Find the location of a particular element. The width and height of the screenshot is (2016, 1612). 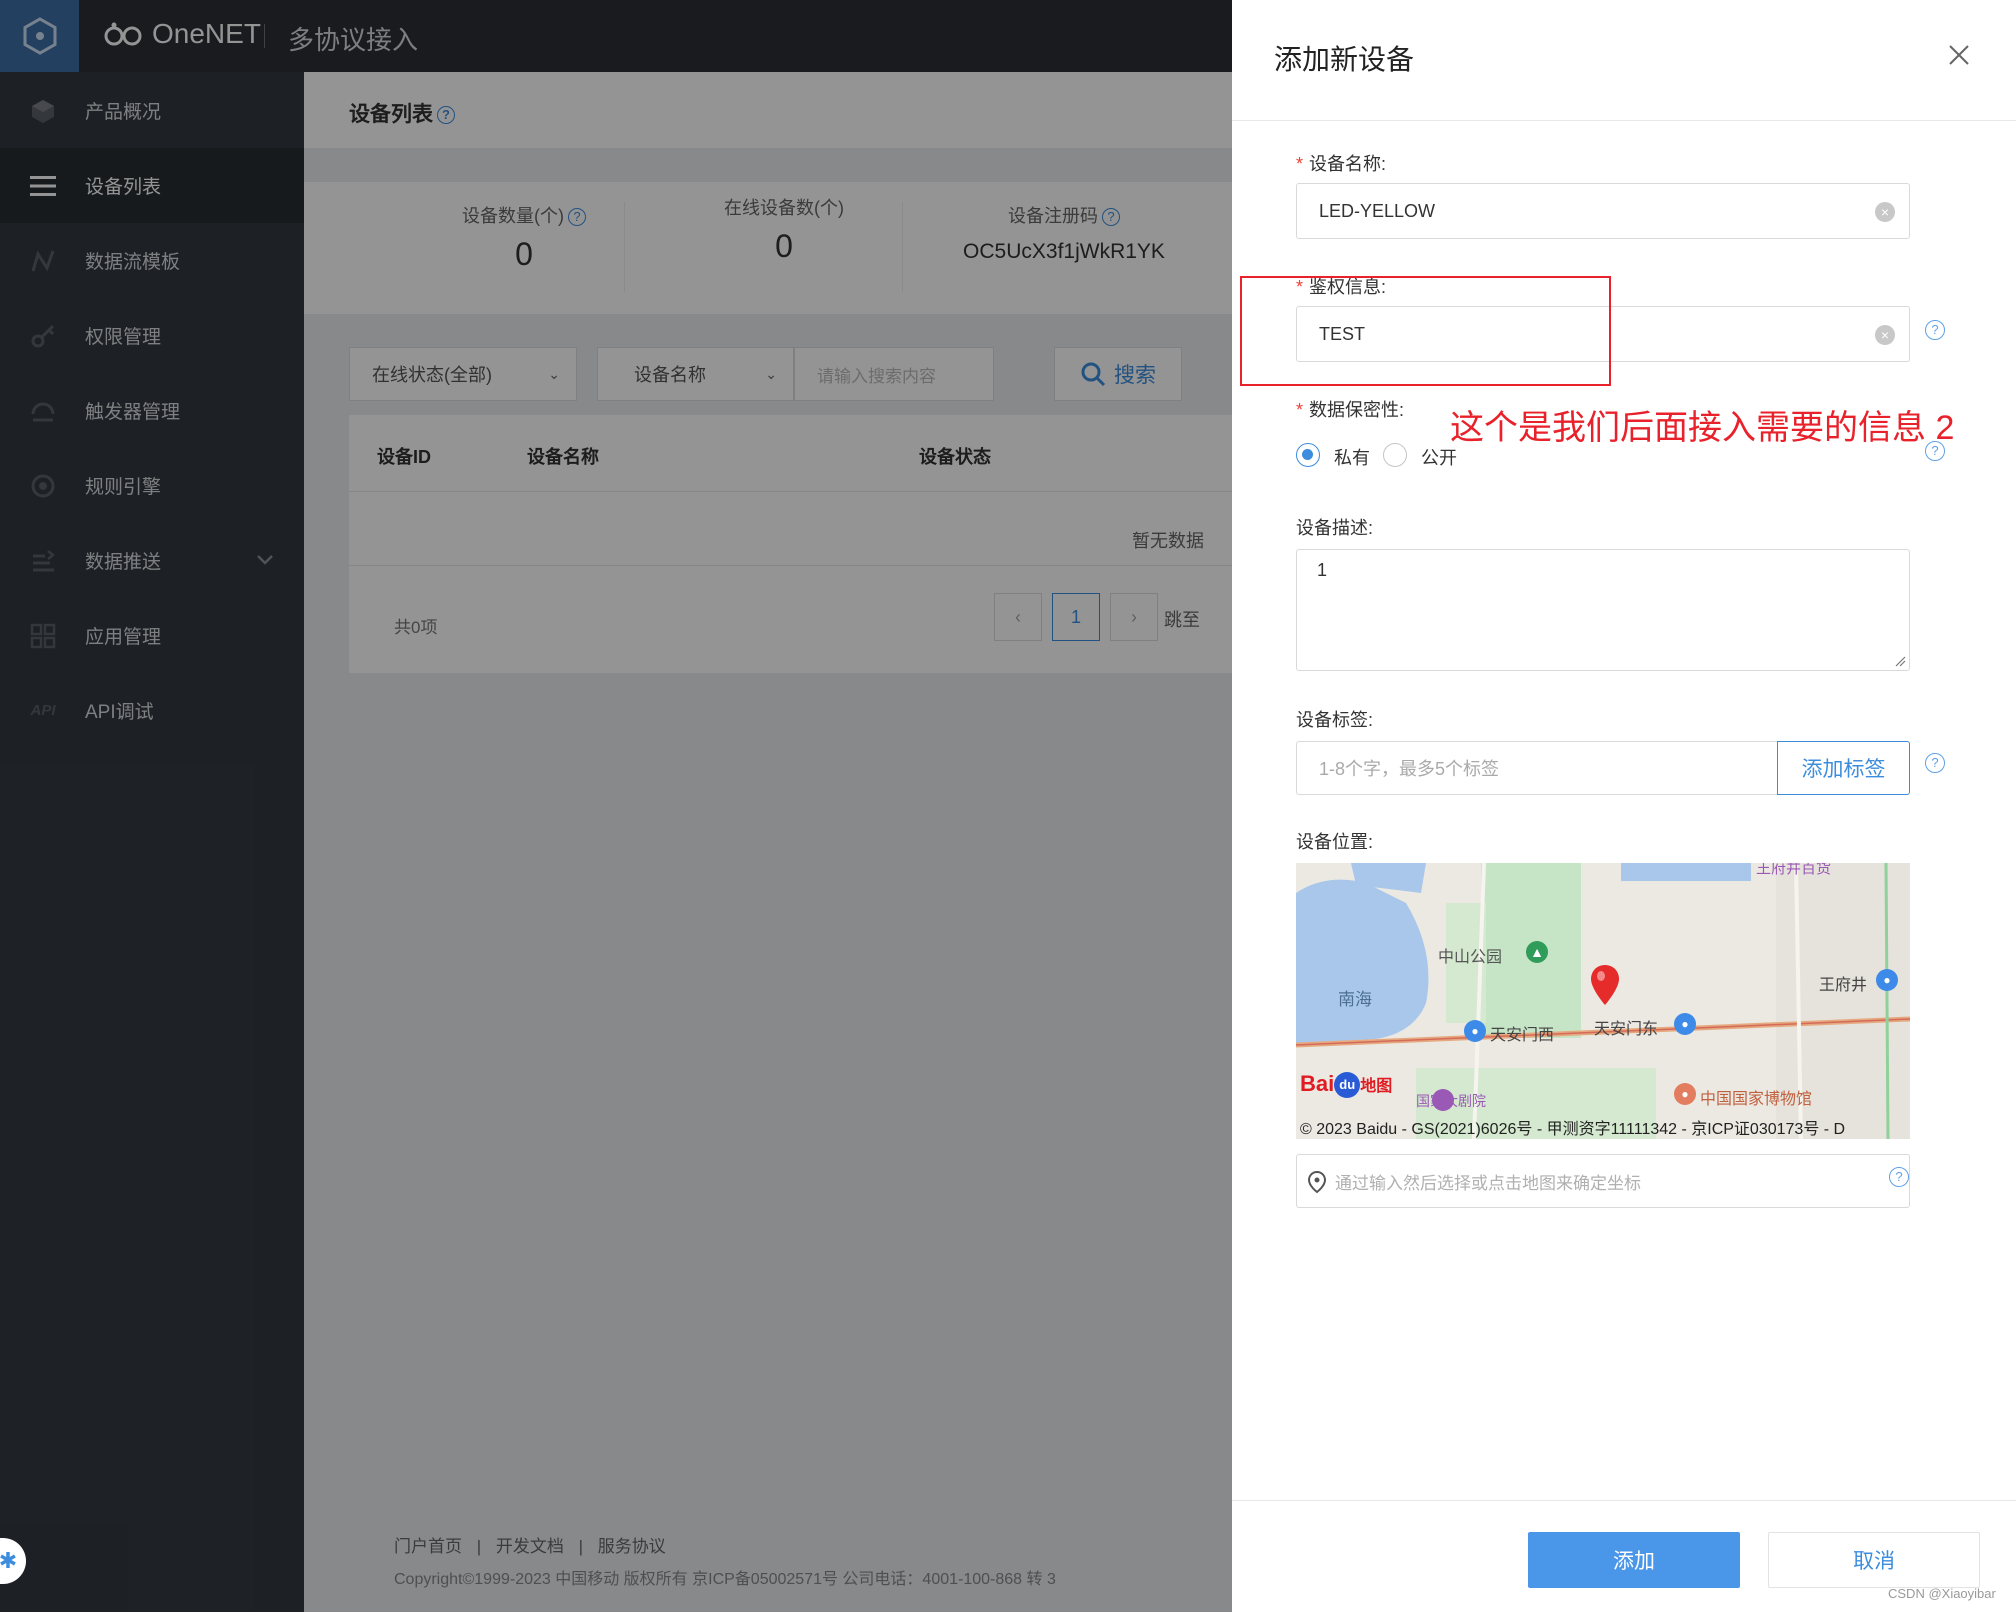

privacy-label: * 数据保密性: is located at coordinates (1350, 410).